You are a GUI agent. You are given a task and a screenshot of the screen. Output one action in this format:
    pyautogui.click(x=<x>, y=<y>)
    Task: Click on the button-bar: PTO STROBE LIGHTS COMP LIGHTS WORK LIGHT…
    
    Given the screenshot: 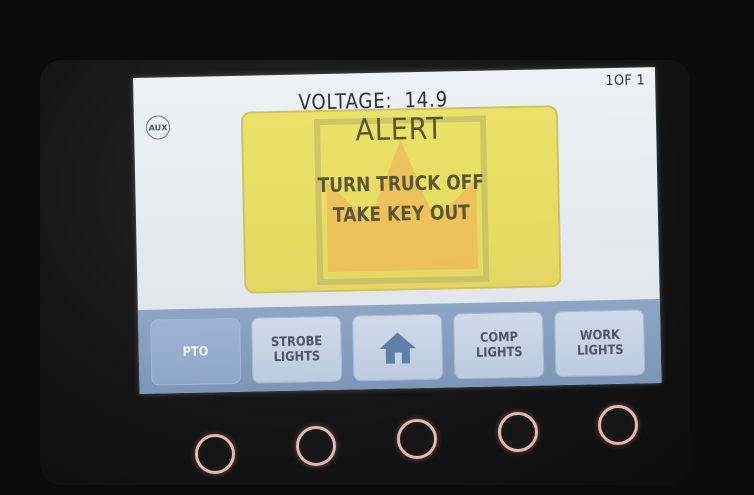 What is the action you would take?
    pyautogui.click(x=399, y=346)
    